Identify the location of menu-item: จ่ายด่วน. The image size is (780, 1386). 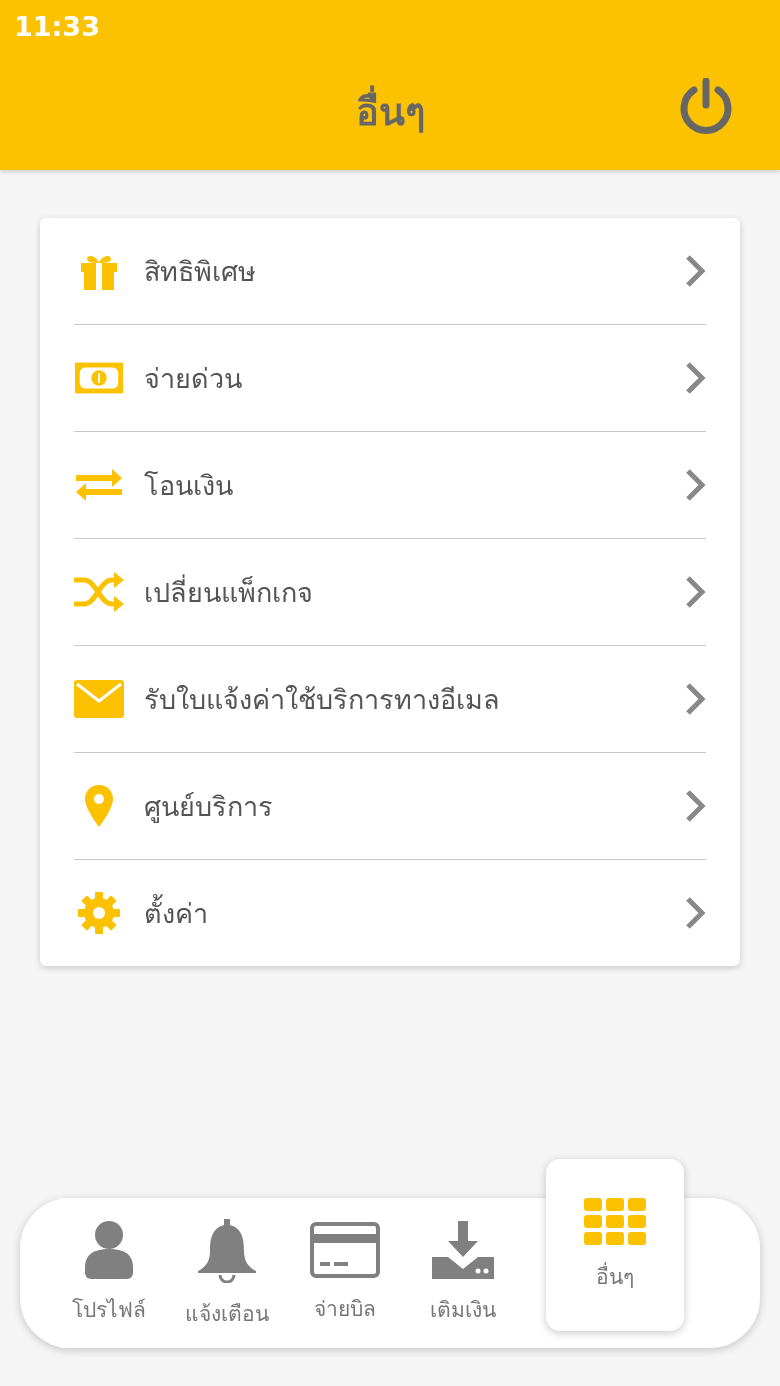
(390, 377).